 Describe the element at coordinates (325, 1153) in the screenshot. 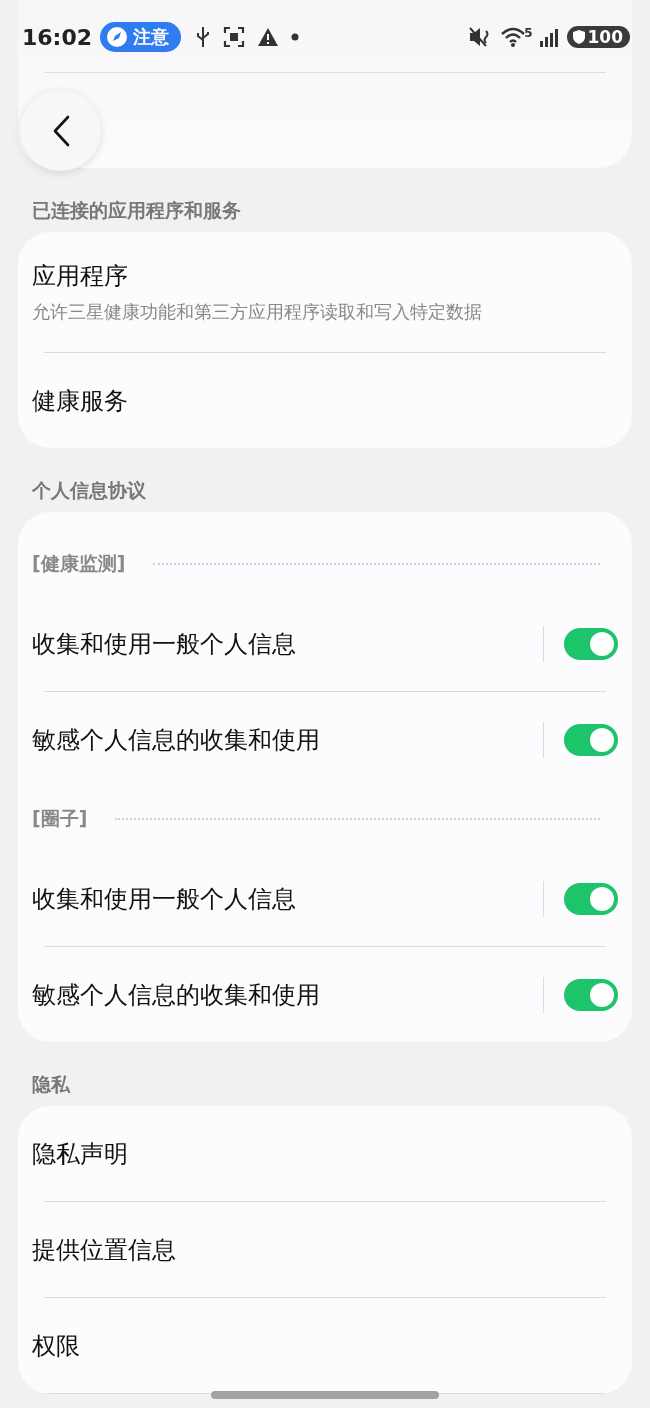

I see `settings-row: 隐私声明` at that location.